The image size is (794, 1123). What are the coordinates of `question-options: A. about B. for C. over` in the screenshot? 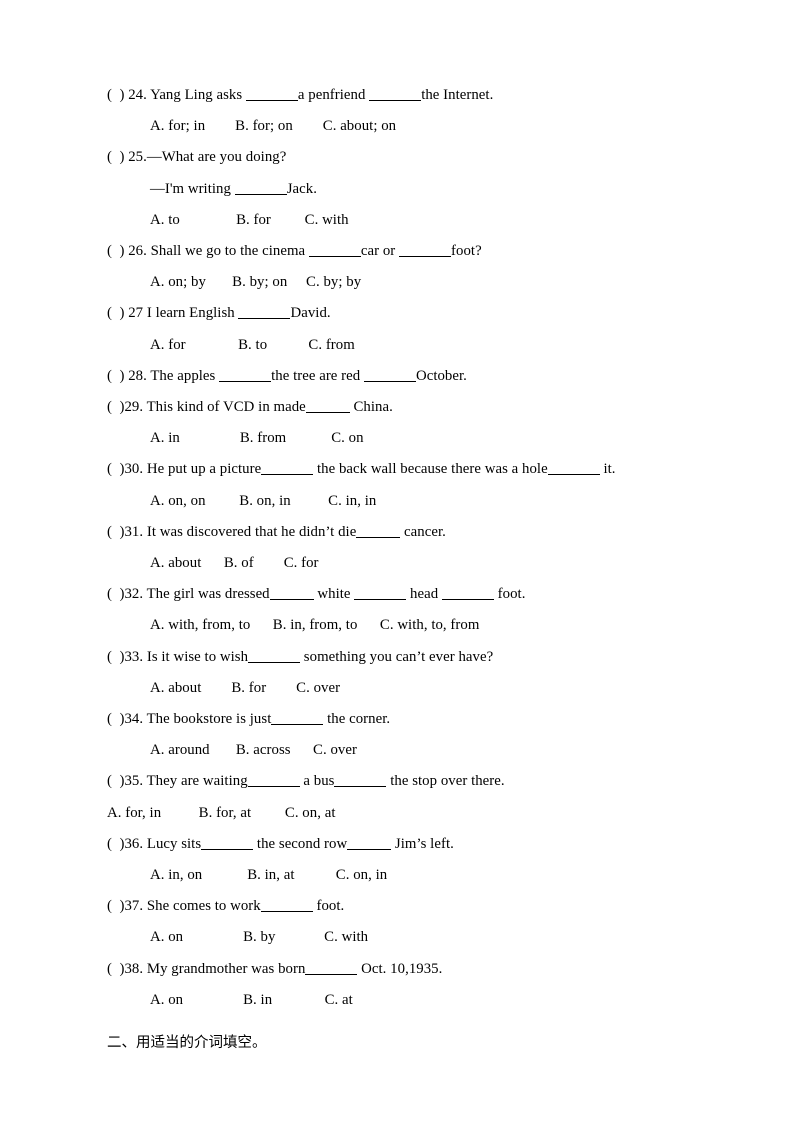 It's located at (397, 688).